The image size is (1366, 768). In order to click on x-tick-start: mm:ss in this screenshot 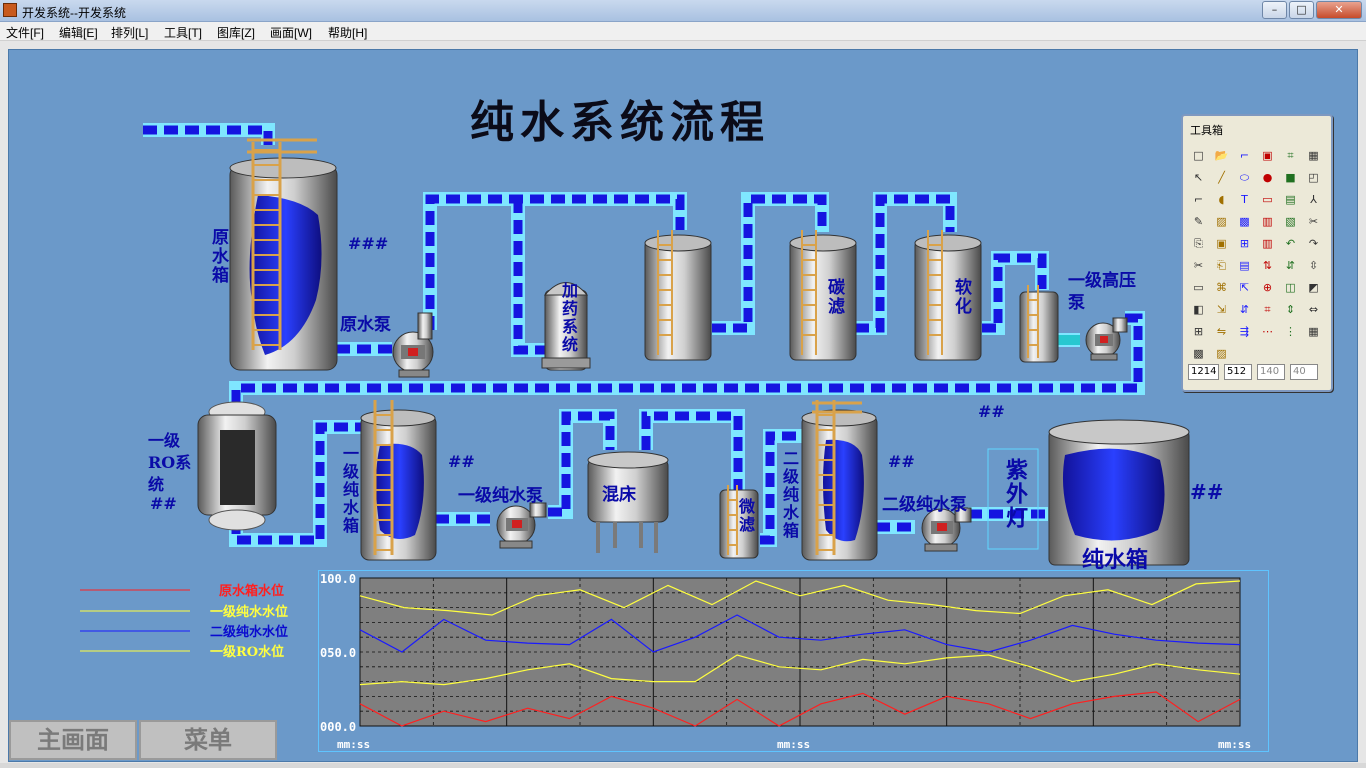, I will do `click(354, 744)`.